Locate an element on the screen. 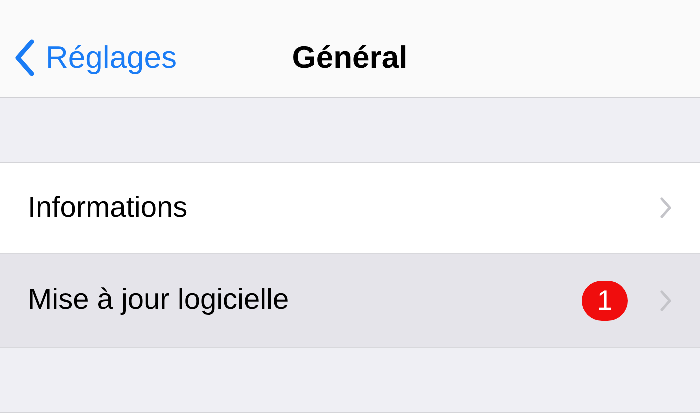 This screenshot has width=700, height=420. screen-title: Général is located at coordinates (350, 58).